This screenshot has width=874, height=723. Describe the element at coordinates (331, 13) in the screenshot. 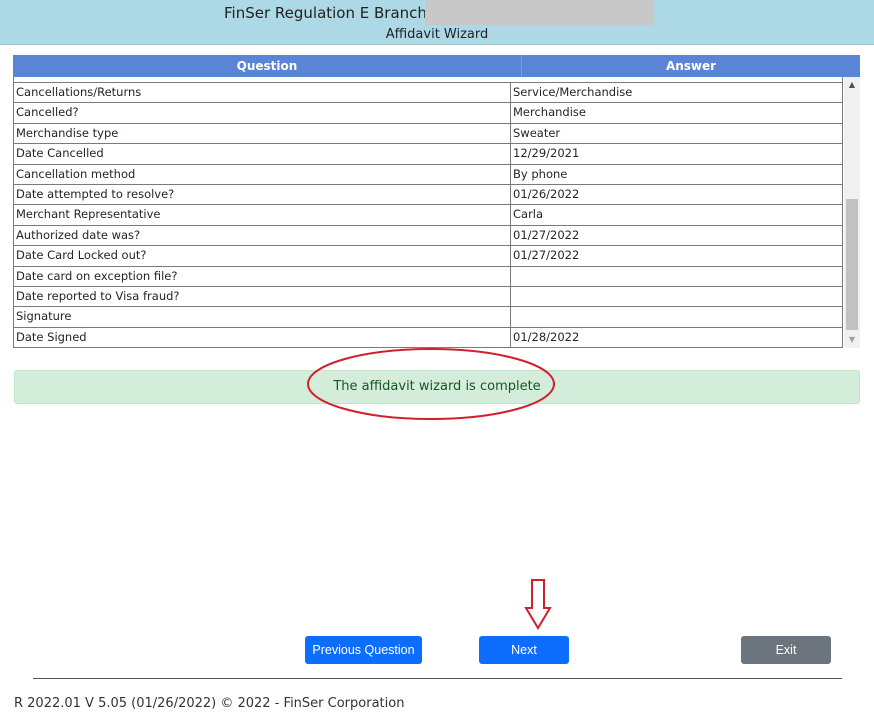

I see `app-title: FinSer Regulation E Branch -` at that location.